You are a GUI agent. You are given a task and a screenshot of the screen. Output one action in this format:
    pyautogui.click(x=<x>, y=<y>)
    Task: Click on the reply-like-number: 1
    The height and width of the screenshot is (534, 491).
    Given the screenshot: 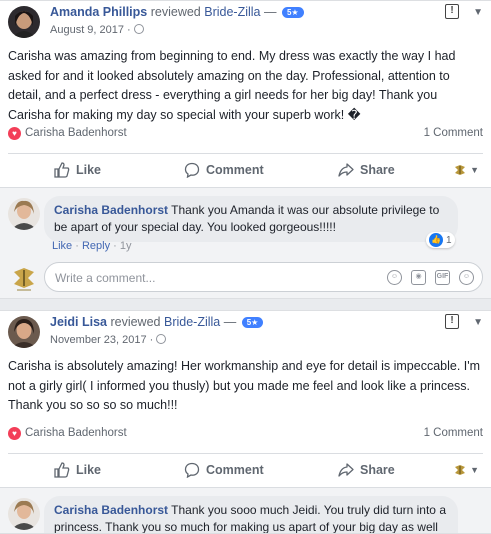 What is the action you would take?
    pyautogui.click(x=449, y=240)
    